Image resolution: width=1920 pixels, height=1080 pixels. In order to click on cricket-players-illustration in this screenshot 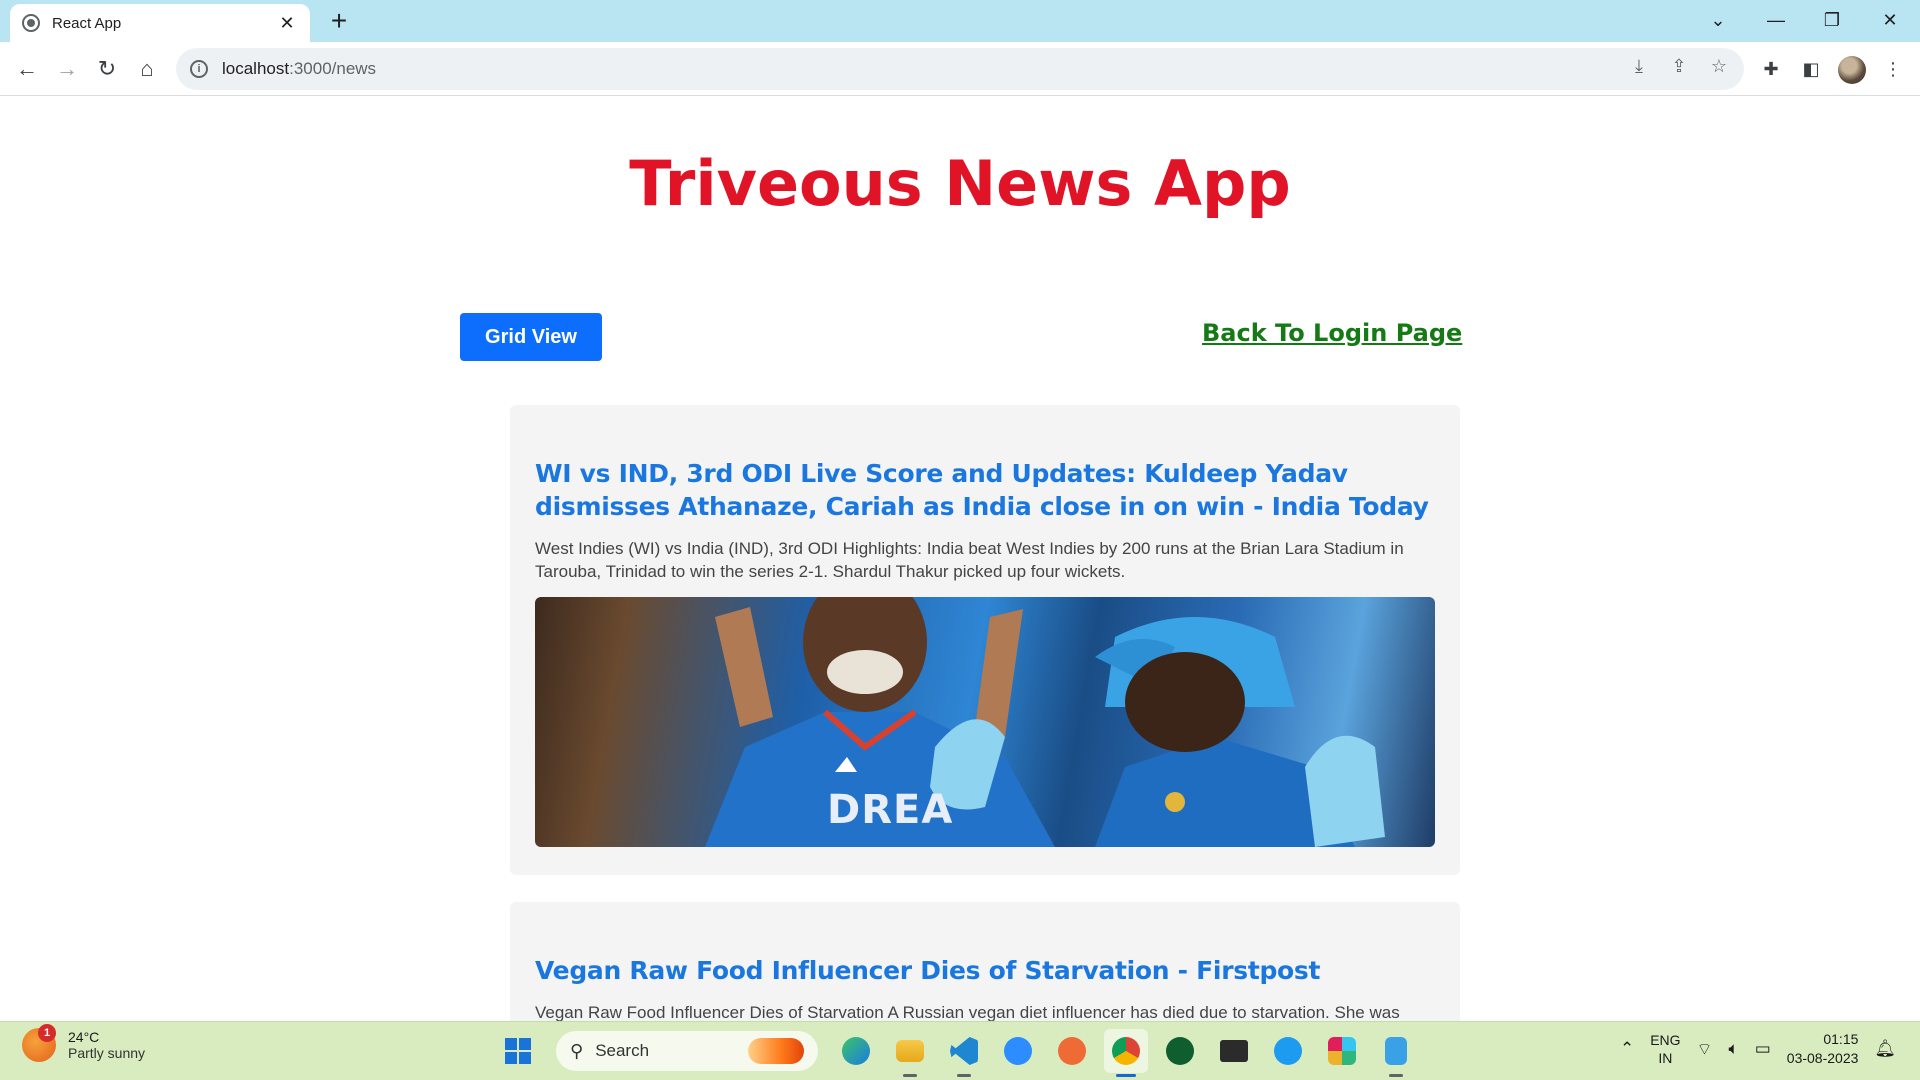, I will do `click(1045, 722)`.